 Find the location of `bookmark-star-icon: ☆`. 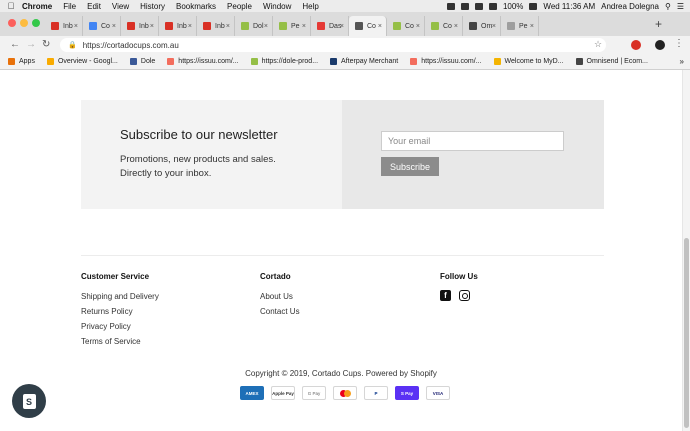

bookmark-star-icon: ☆ is located at coordinates (598, 44).